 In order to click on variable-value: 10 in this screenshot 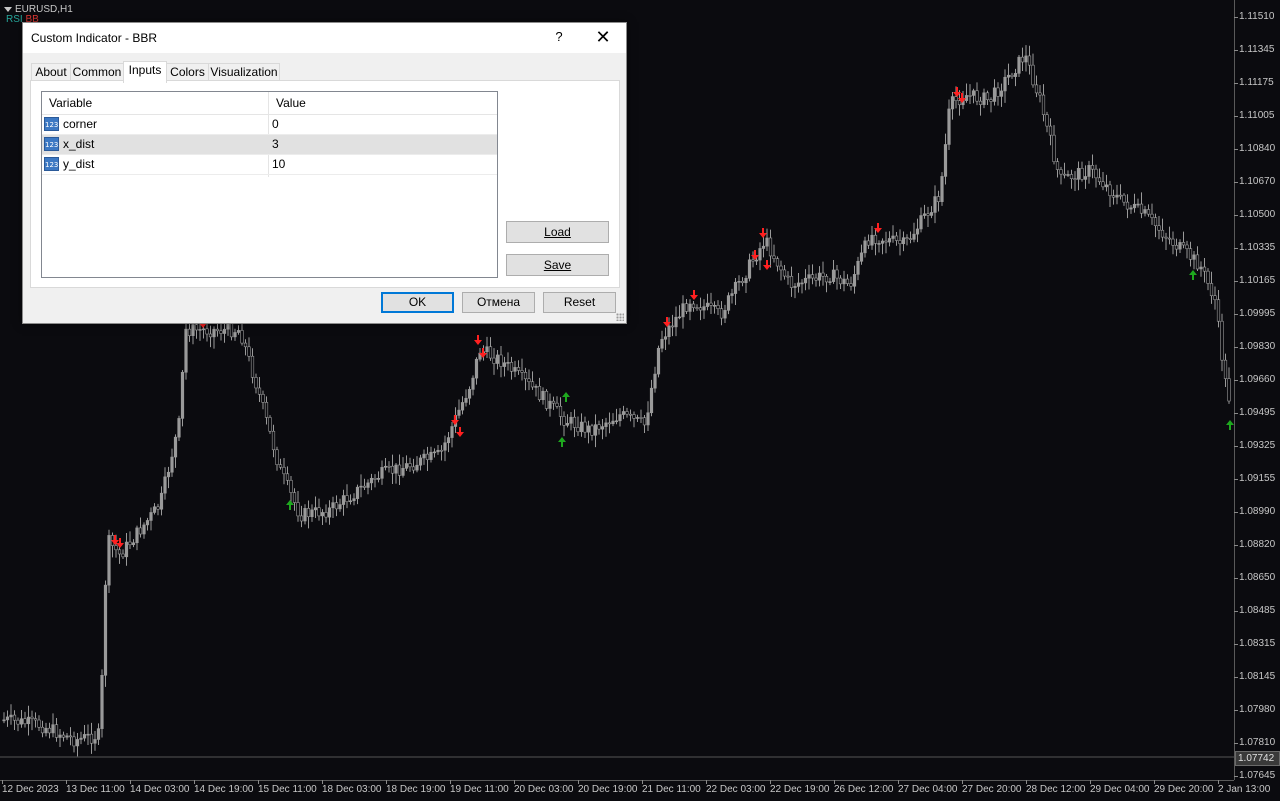, I will do `click(278, 164)`.